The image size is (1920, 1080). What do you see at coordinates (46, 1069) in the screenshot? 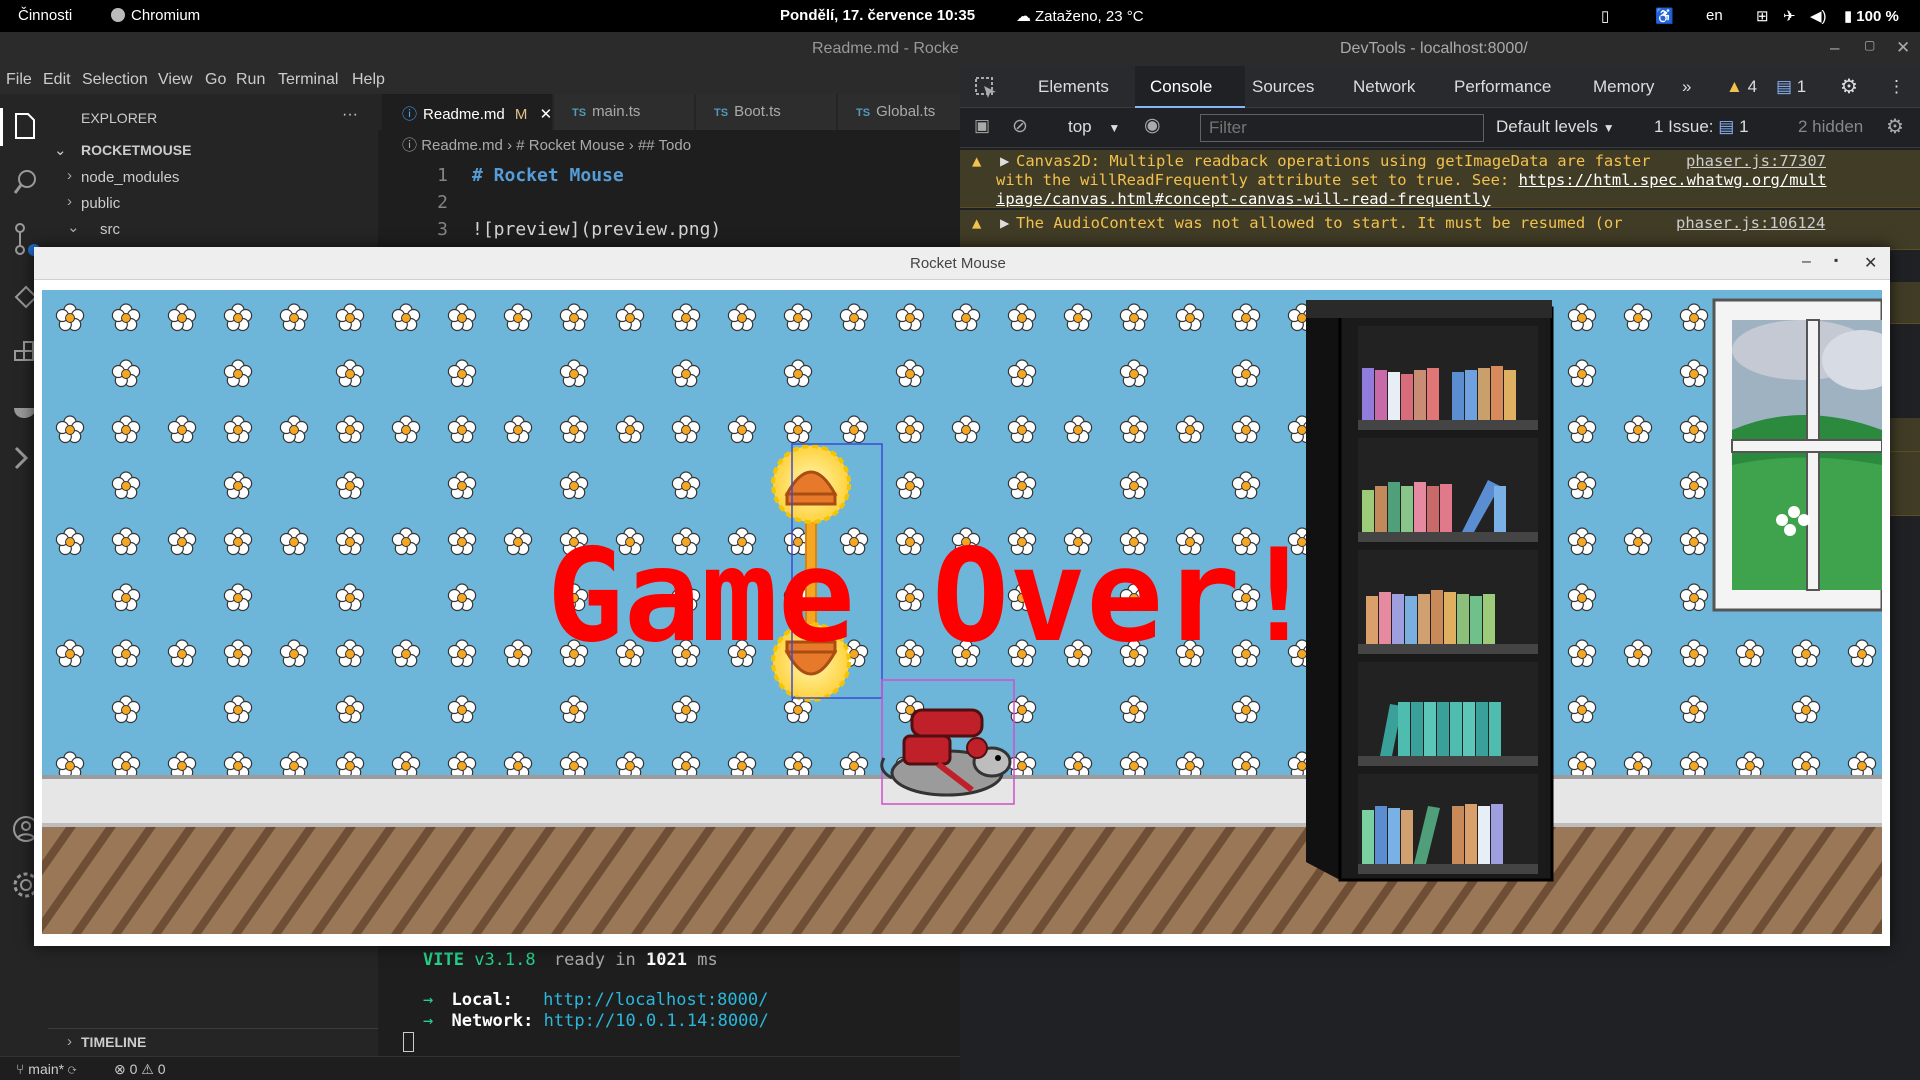
I see `git-branch: ⑂ main* ⟳` at bounding box center [46, 1069].